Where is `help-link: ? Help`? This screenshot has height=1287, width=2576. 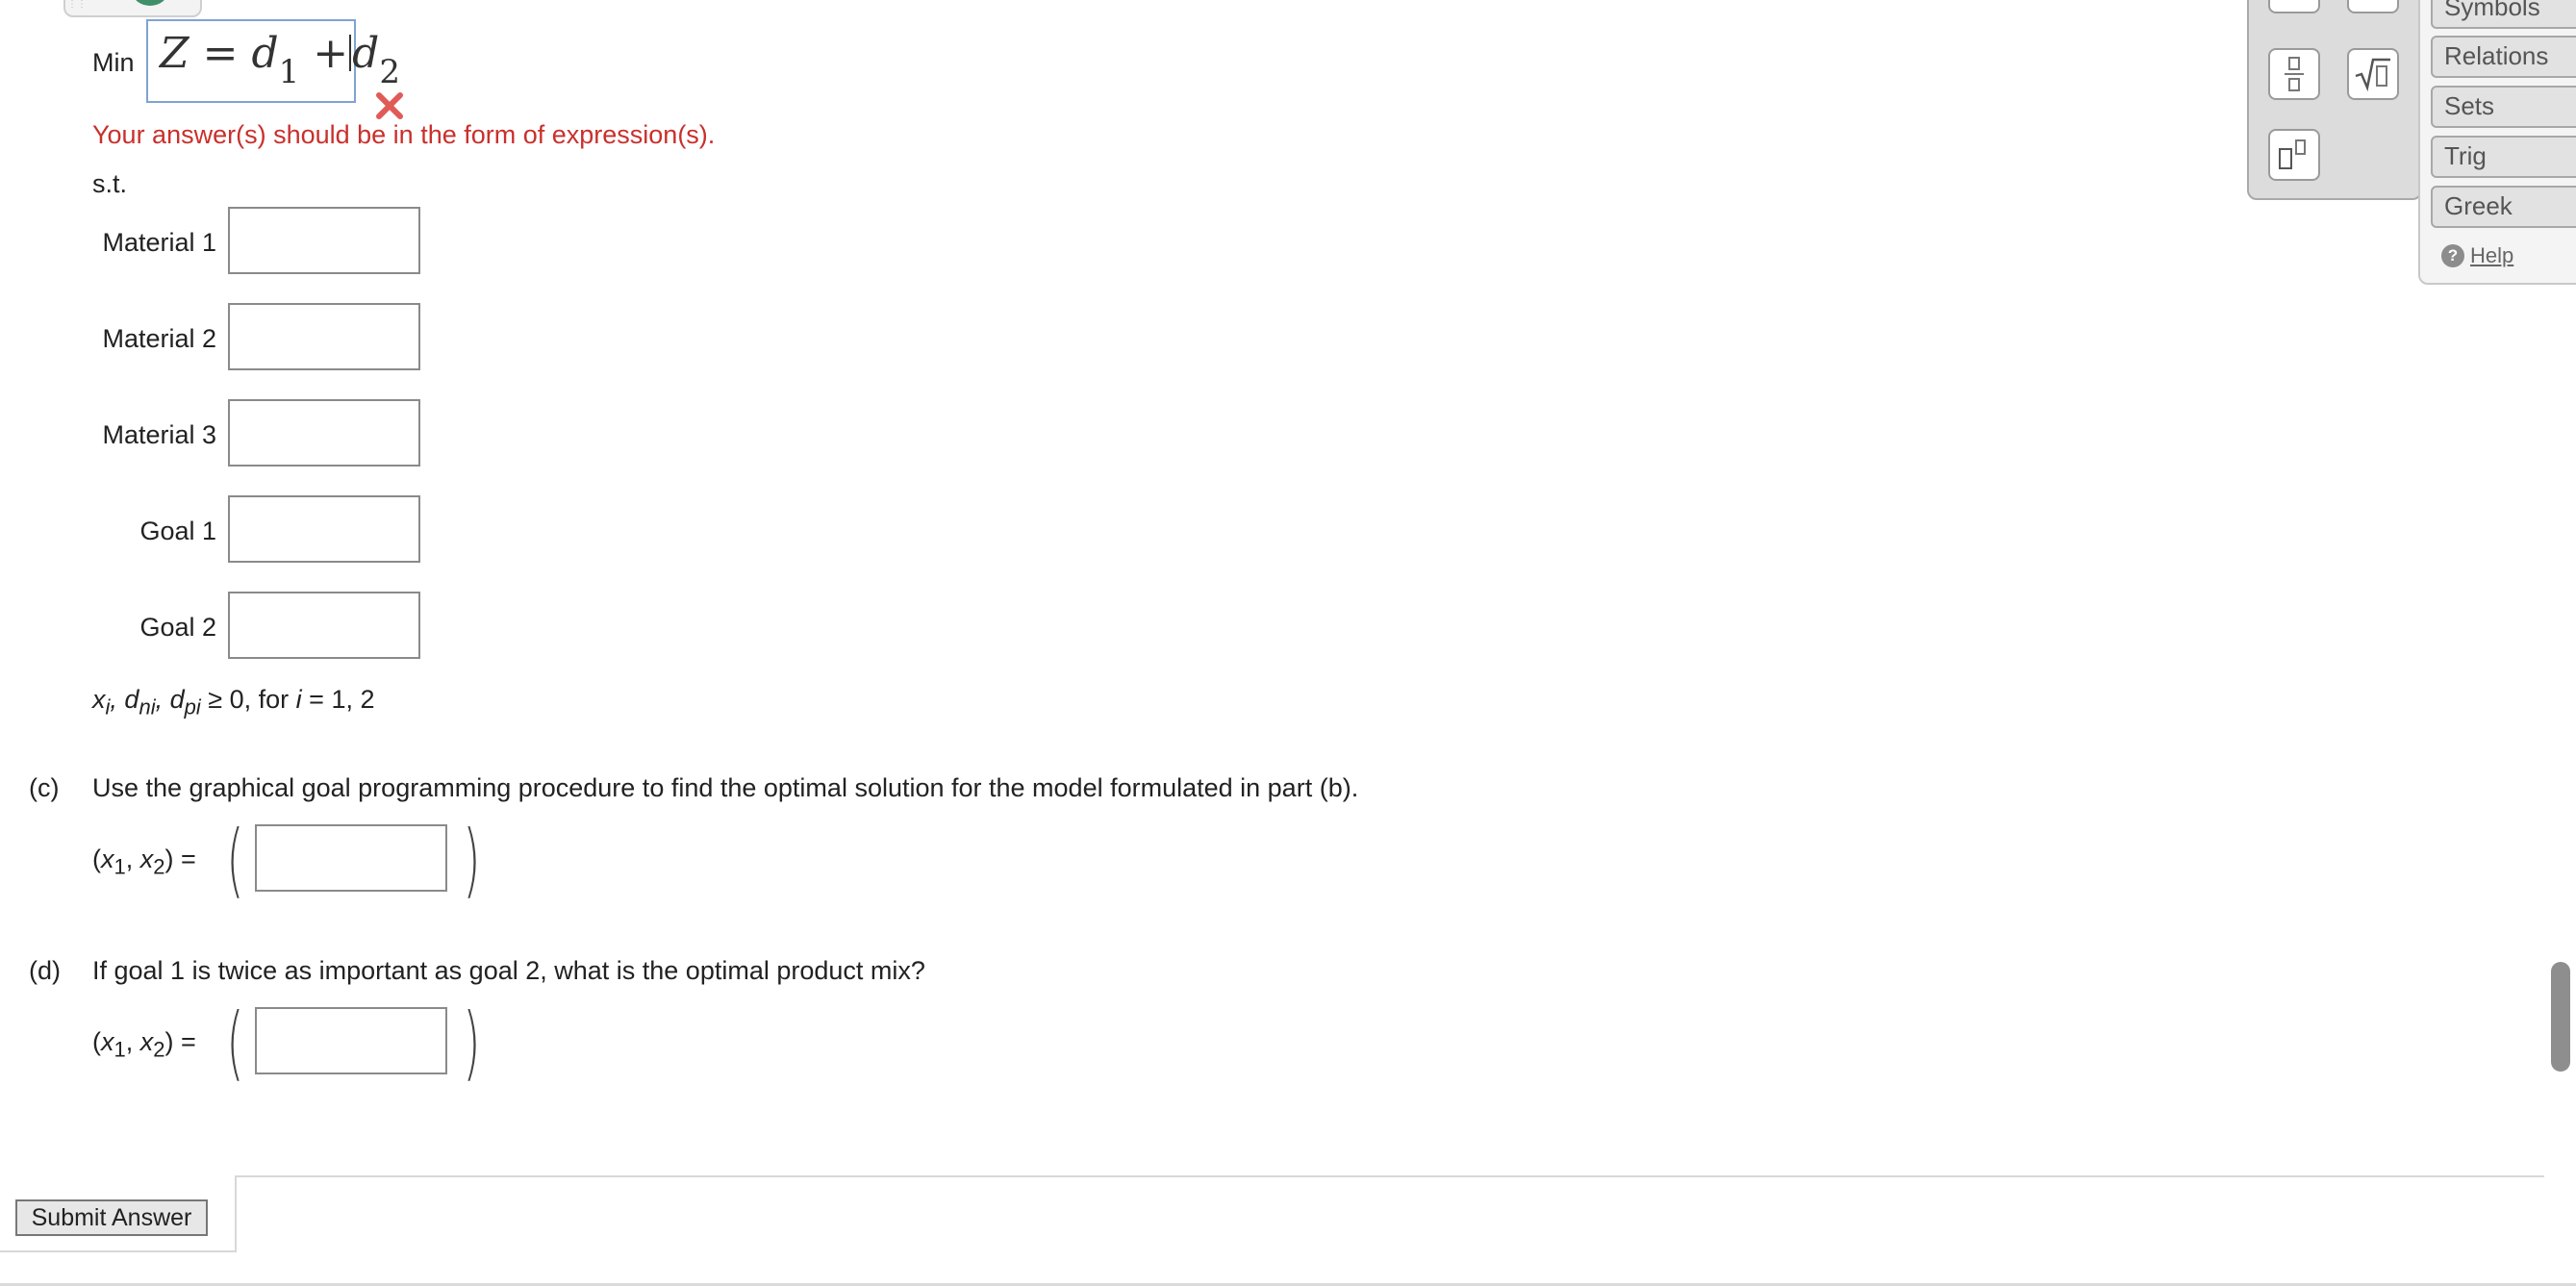
help-link: ? Help is located at coordinates (2477, 256).